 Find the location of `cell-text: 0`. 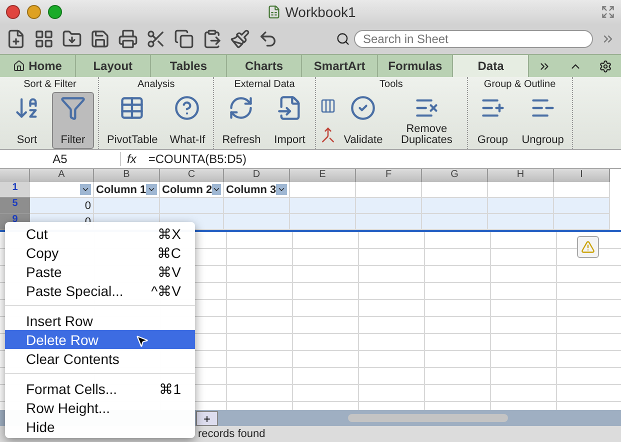

cell-text: 0 is located at coordinates (87, 206).